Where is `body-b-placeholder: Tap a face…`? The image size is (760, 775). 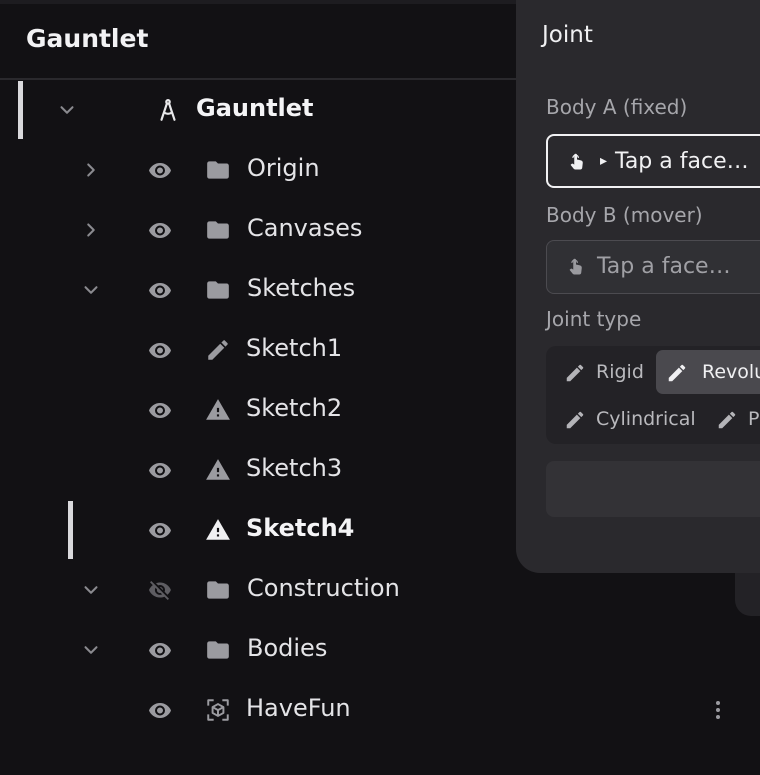
body-b-placeholder: Tap a face… is located at coordinates (664, 266).